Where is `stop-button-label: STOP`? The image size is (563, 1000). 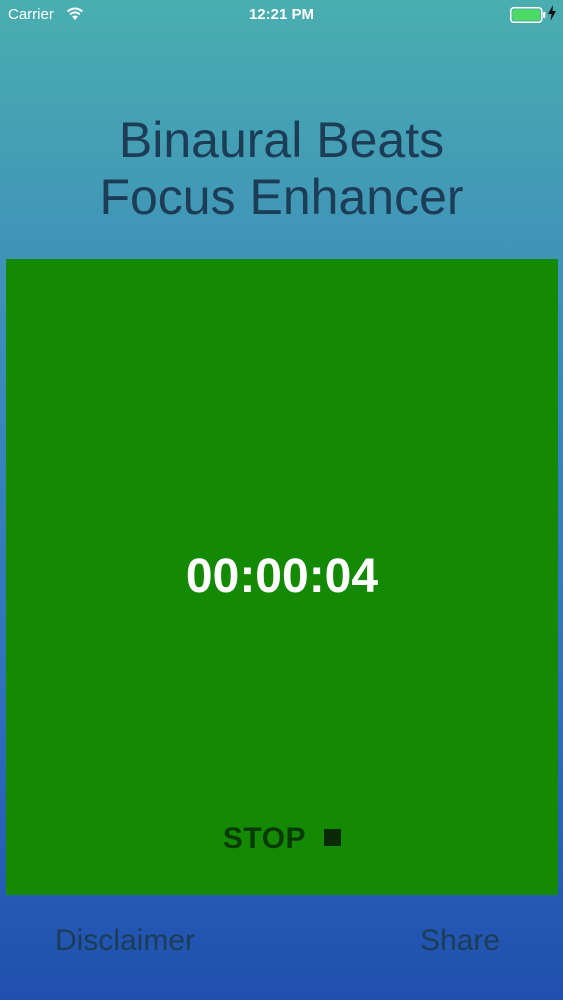 stop-button-label: STOP is located at coordinates (264, 838).